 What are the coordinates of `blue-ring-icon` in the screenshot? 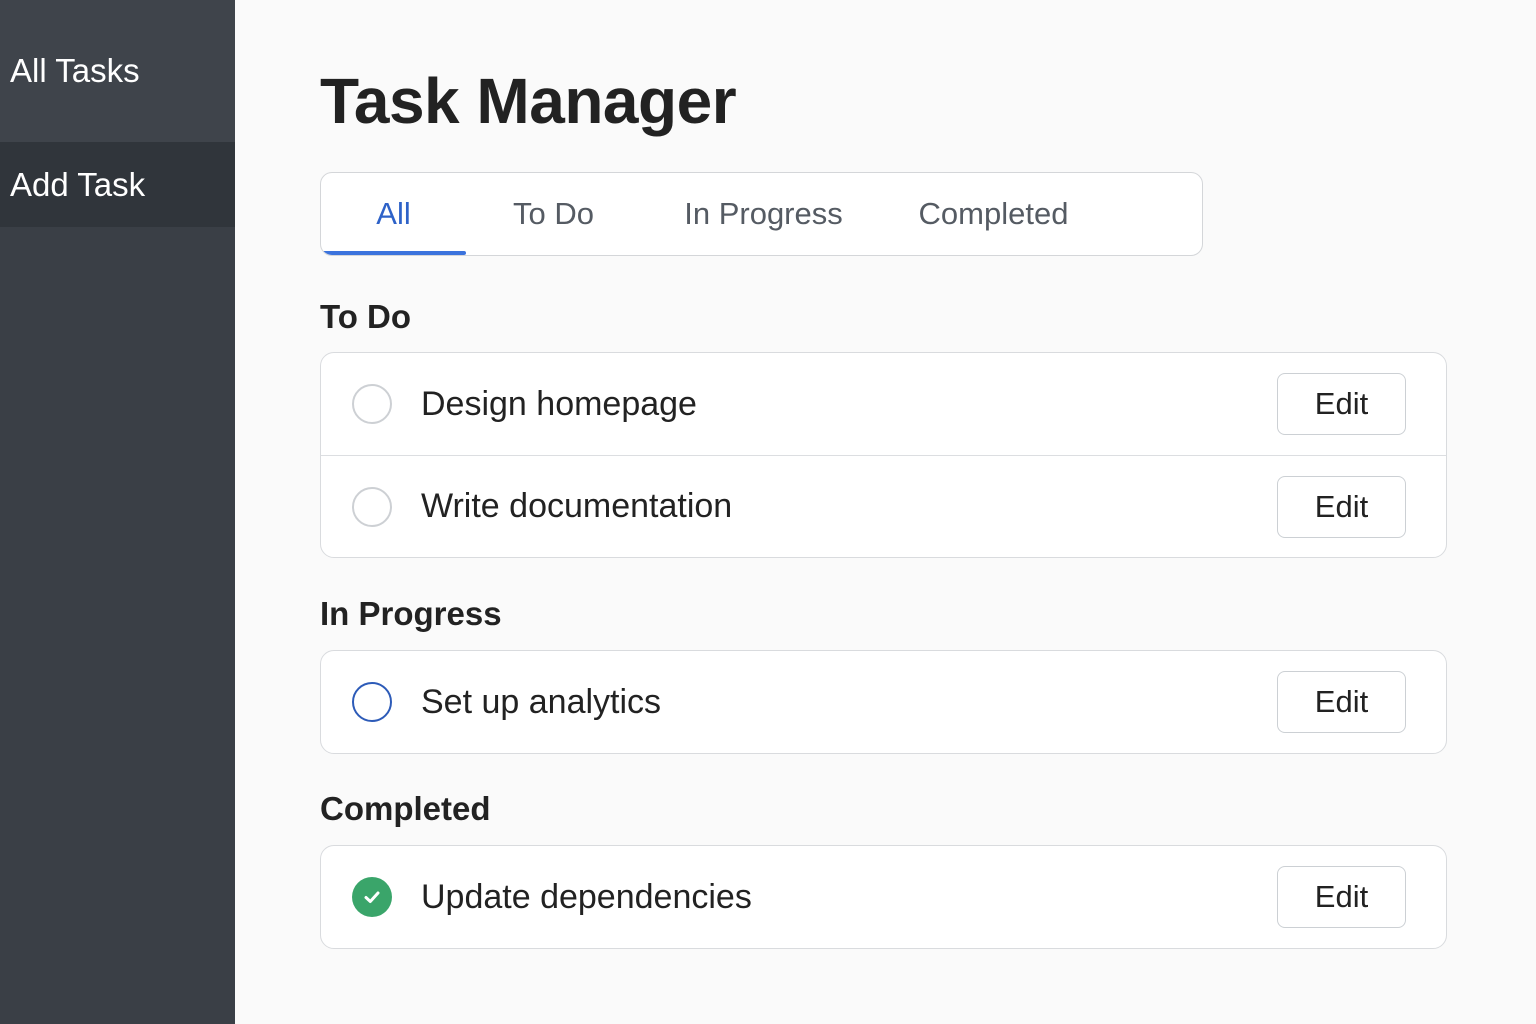 It's located at (372, 702).